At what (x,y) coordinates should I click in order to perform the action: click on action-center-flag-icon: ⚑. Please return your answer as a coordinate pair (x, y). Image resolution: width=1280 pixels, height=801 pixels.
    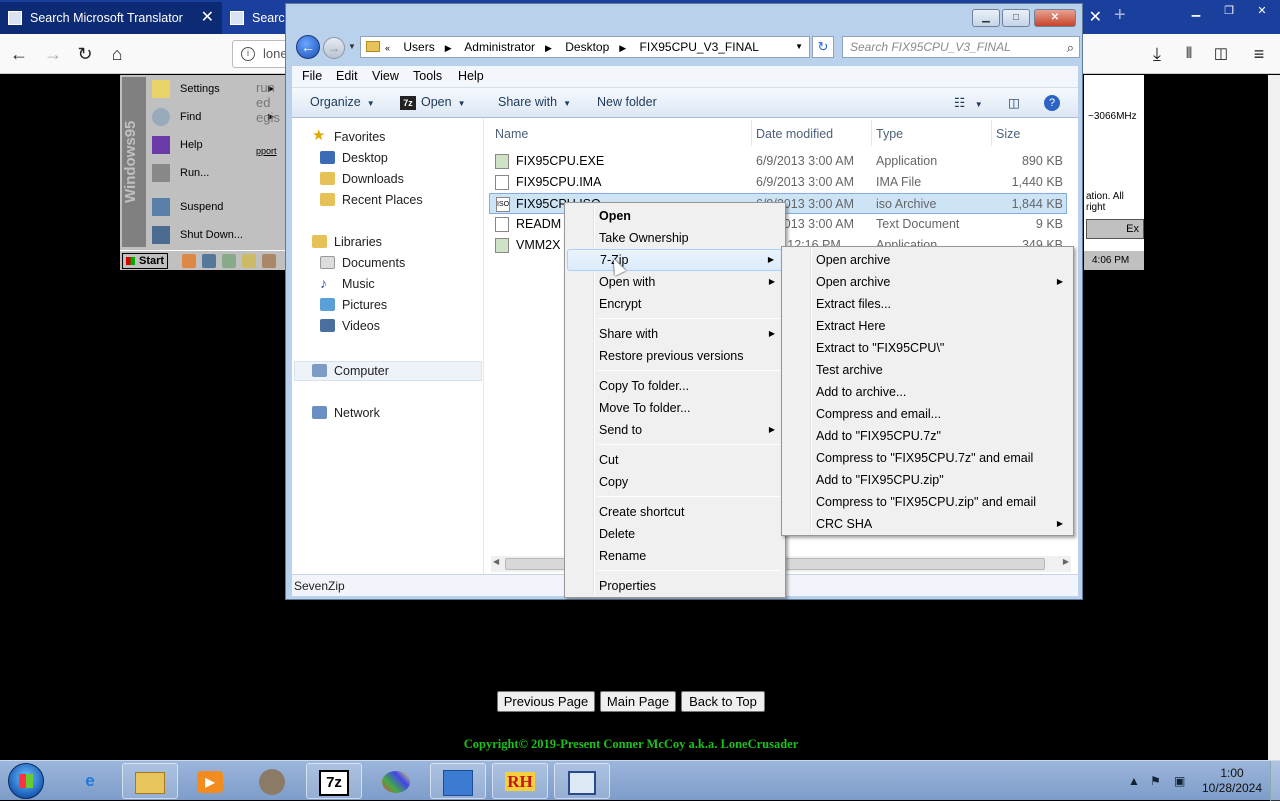
    Looking at the image, I should click on (1155, 781).